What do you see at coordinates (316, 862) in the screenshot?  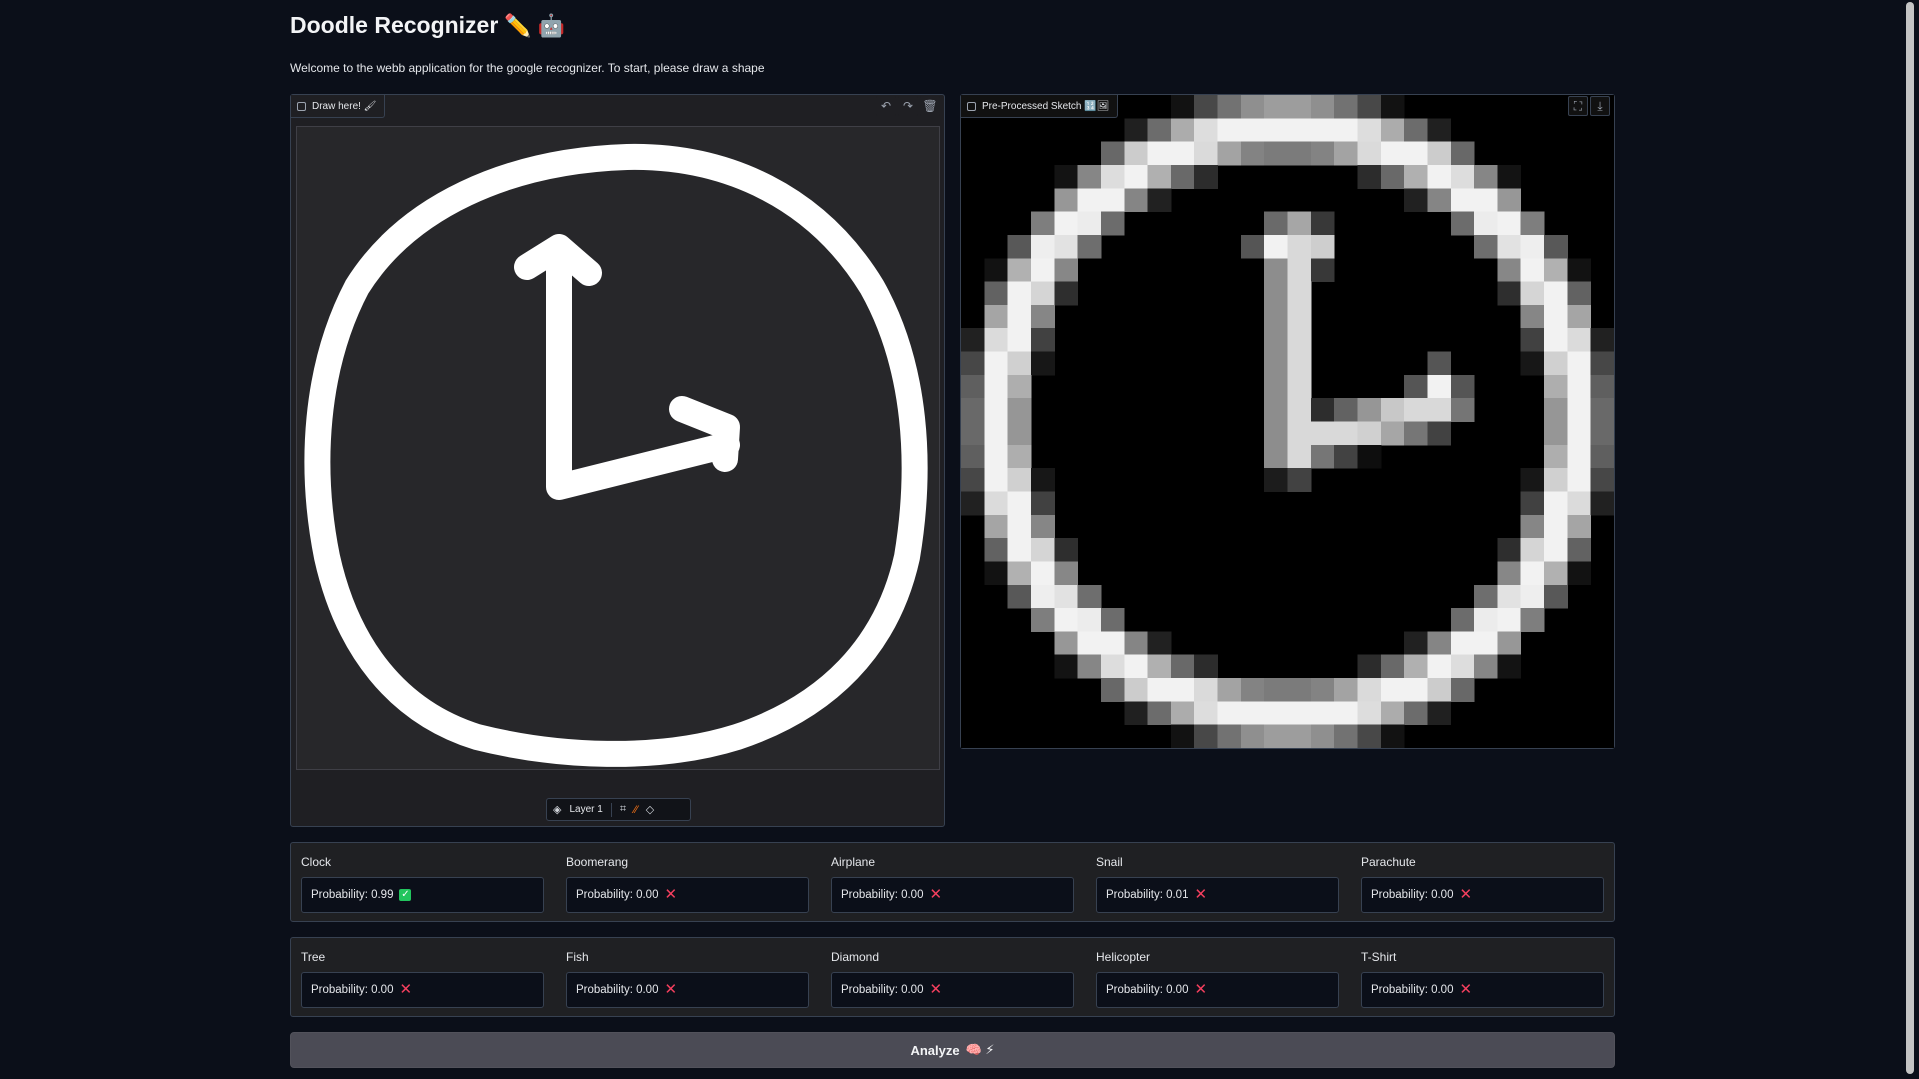 I see `result-label: Clock` at bounding box center [316, 862].